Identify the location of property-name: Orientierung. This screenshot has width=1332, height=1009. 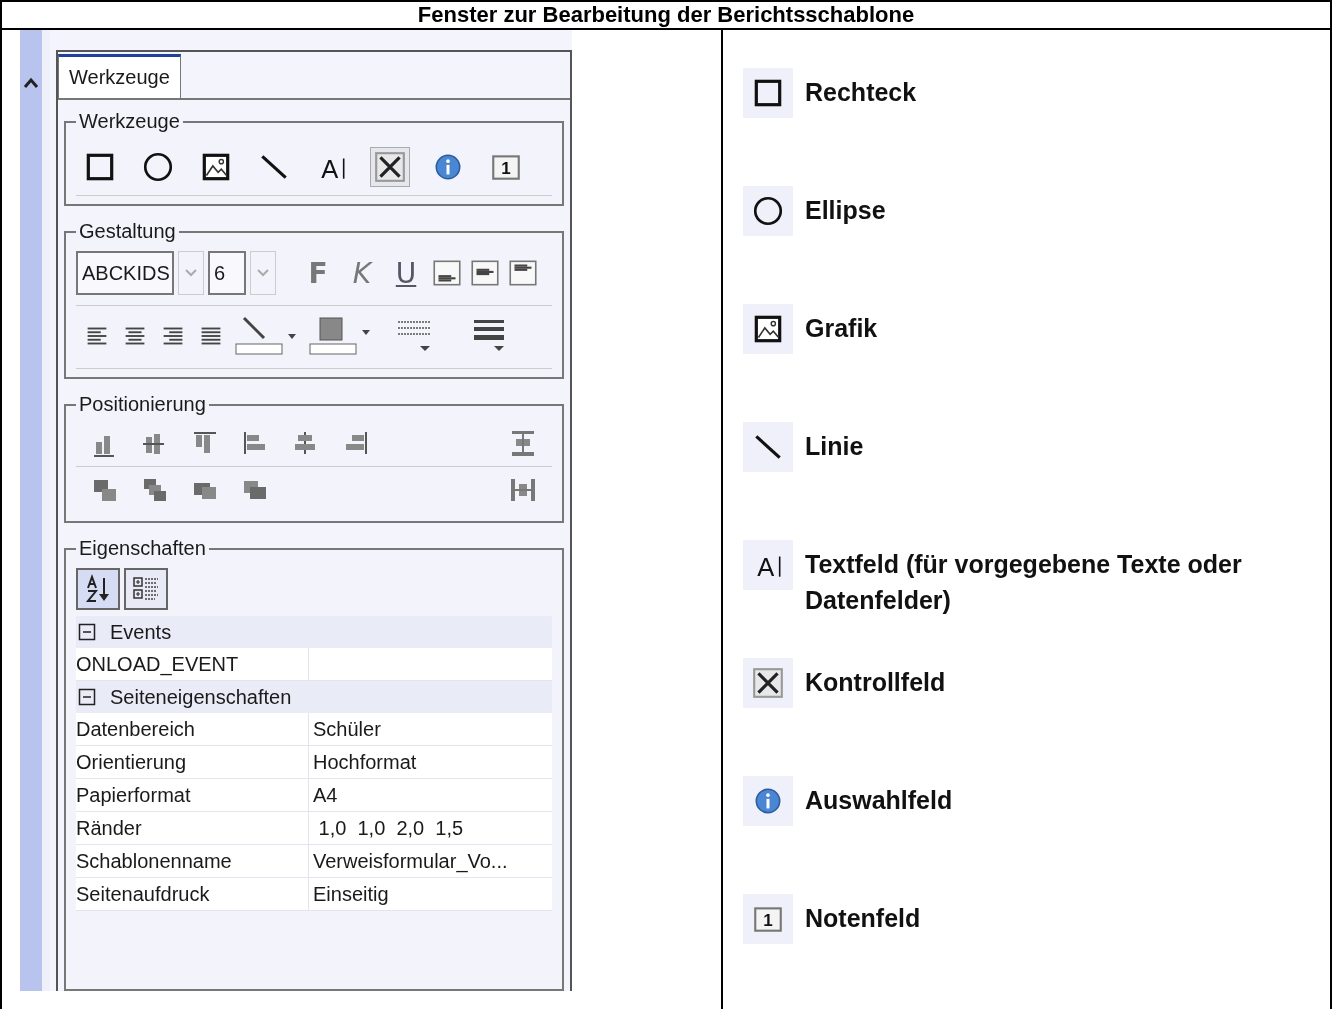
(131, 762).